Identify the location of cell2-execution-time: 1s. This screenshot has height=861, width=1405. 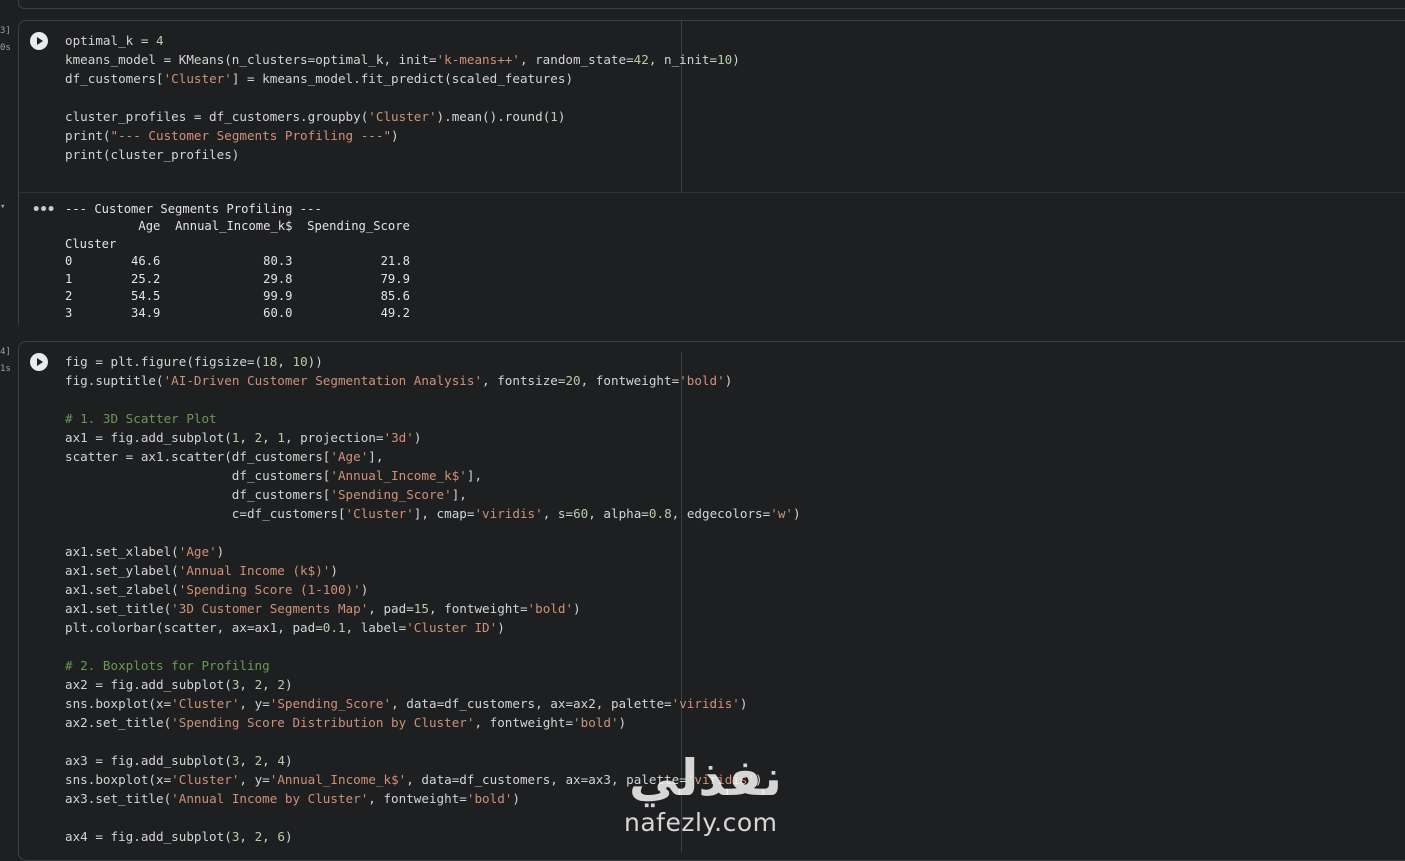
(5, 369).